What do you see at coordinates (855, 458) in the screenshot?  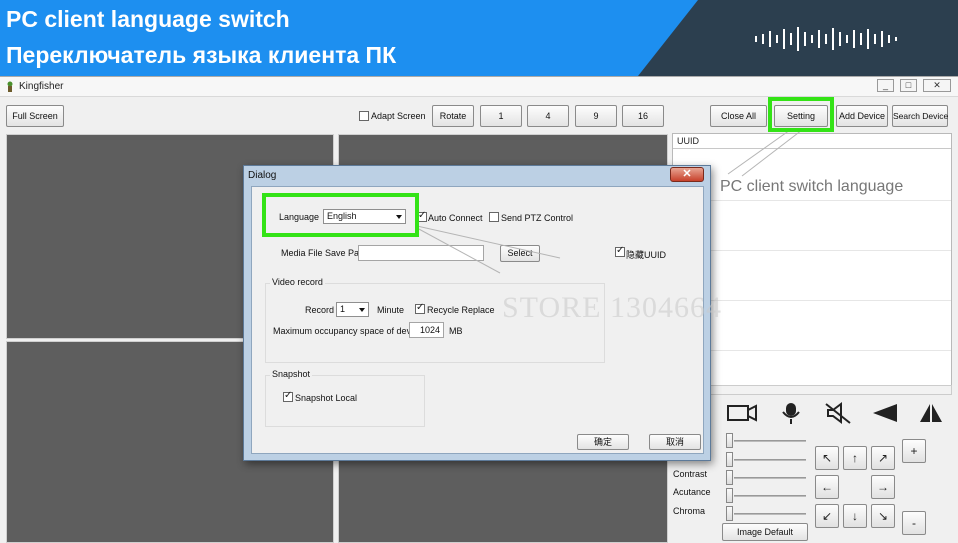 I see `ptz-up-button: ↑` at bounding box center [855, 458].